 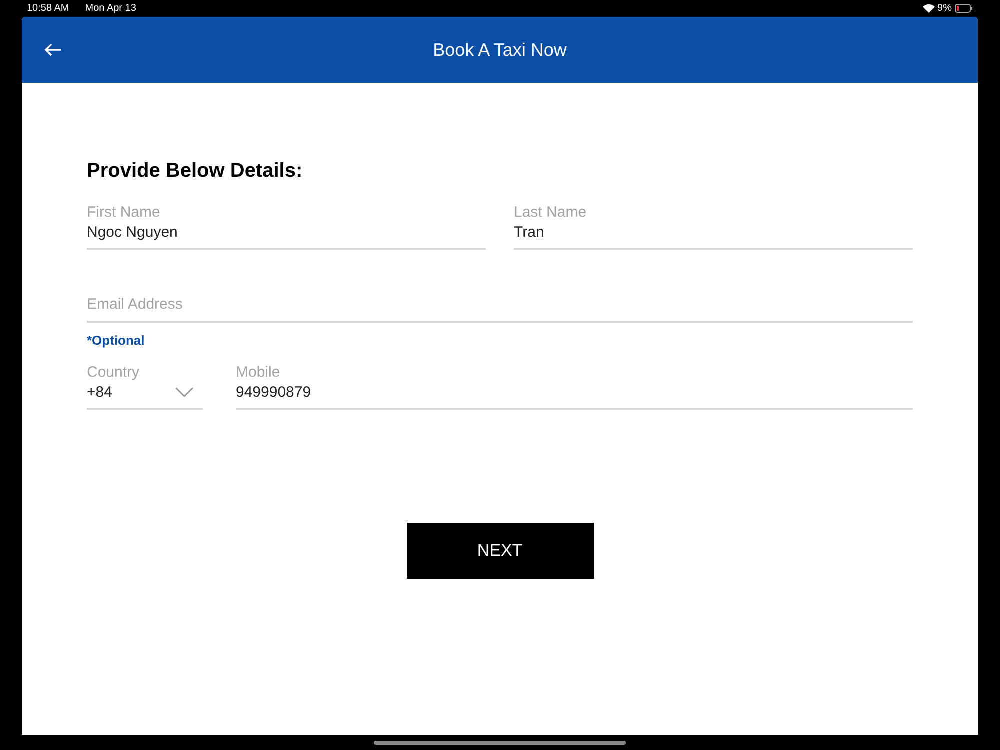 I want to click on field-label: Country, so click(x=113, y=373).